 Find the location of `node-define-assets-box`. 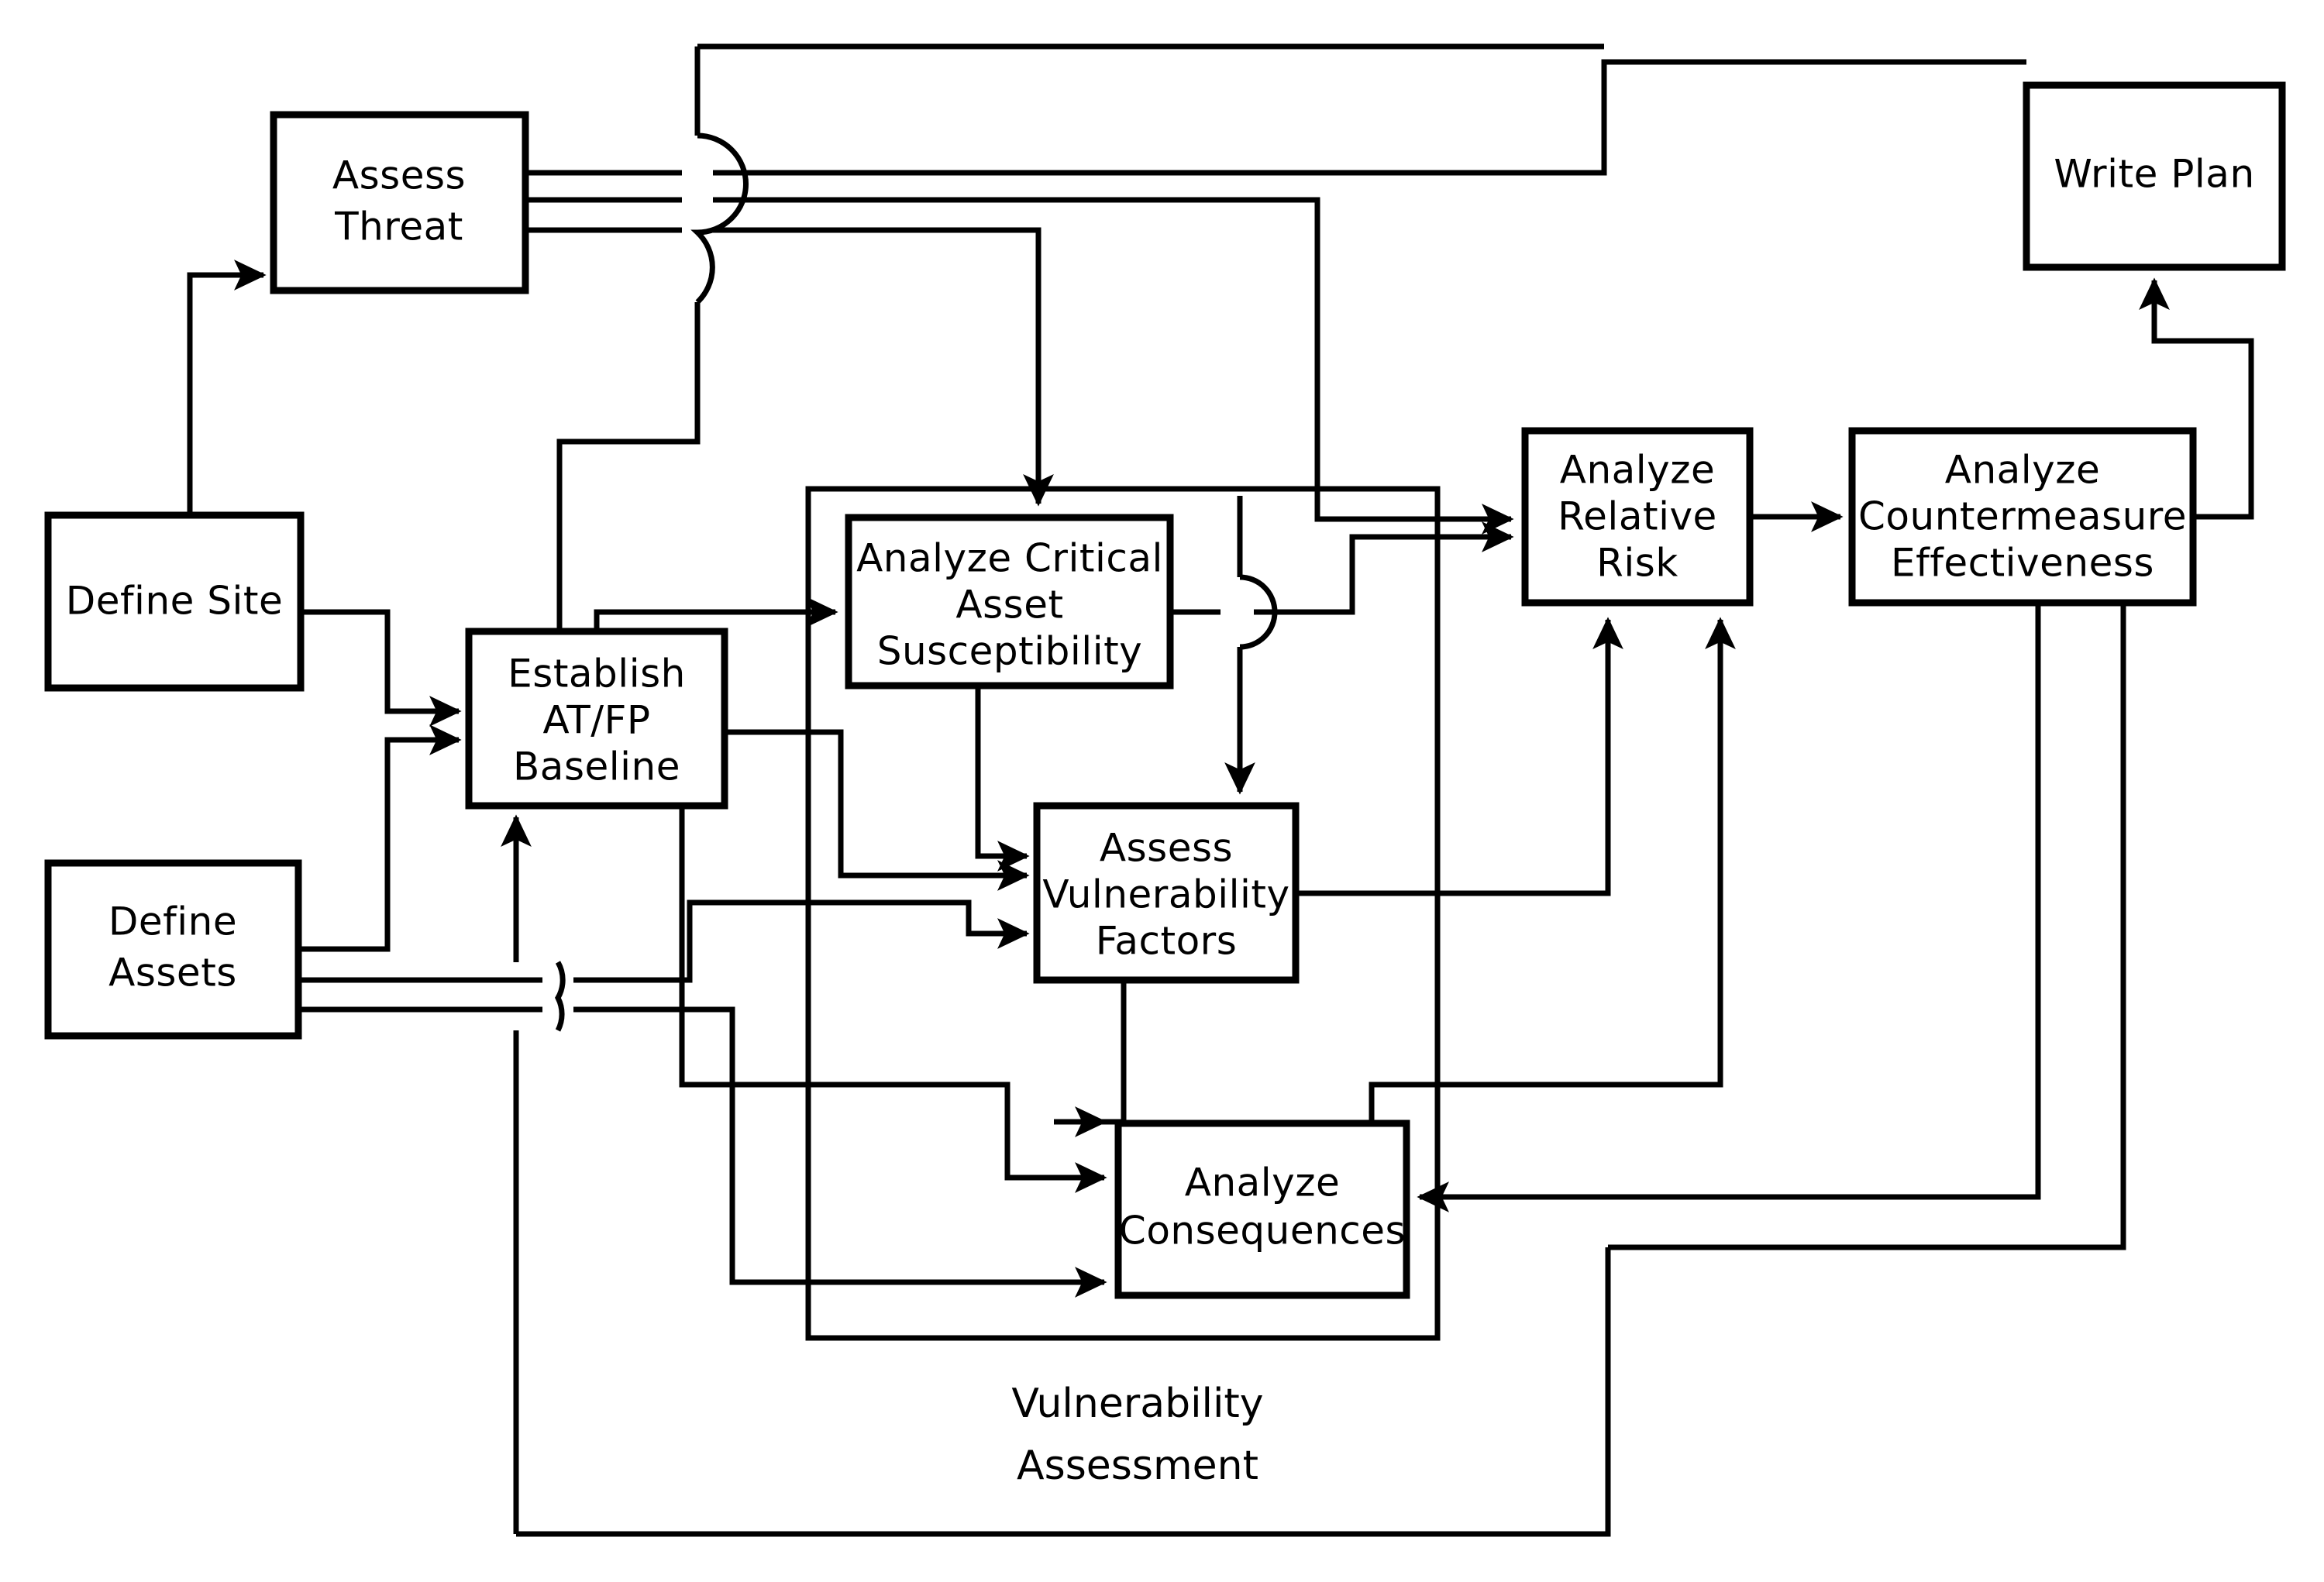

node-define-assets-box is located at coordinates (173, 949).